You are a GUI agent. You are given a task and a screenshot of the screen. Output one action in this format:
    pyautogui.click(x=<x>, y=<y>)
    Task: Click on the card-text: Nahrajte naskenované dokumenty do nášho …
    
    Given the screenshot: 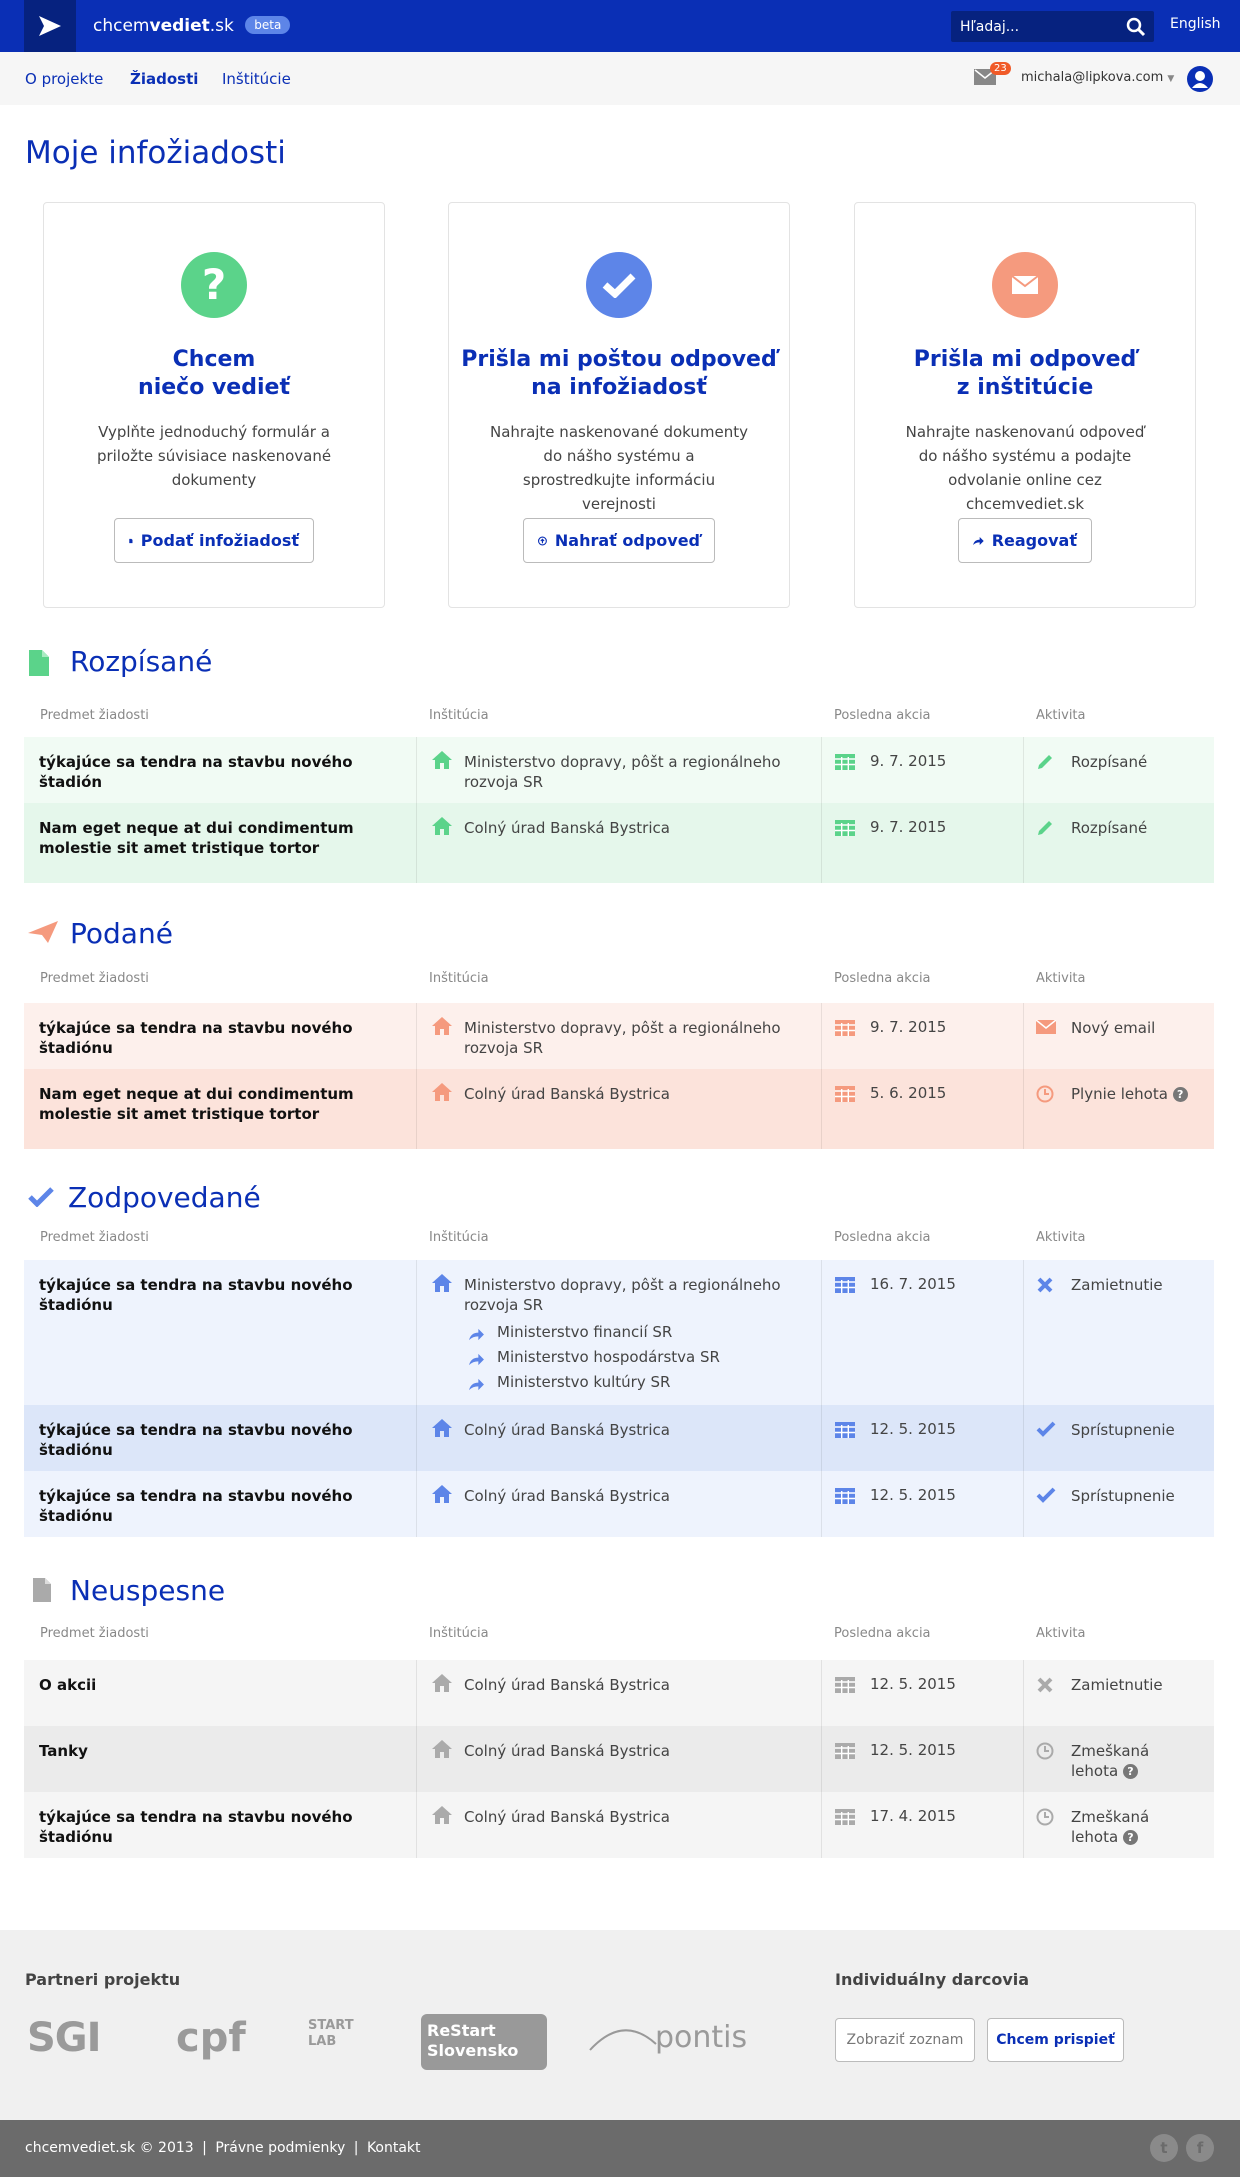 What is the action you would take?
    pyautogui.click(x=618, y=468)
    